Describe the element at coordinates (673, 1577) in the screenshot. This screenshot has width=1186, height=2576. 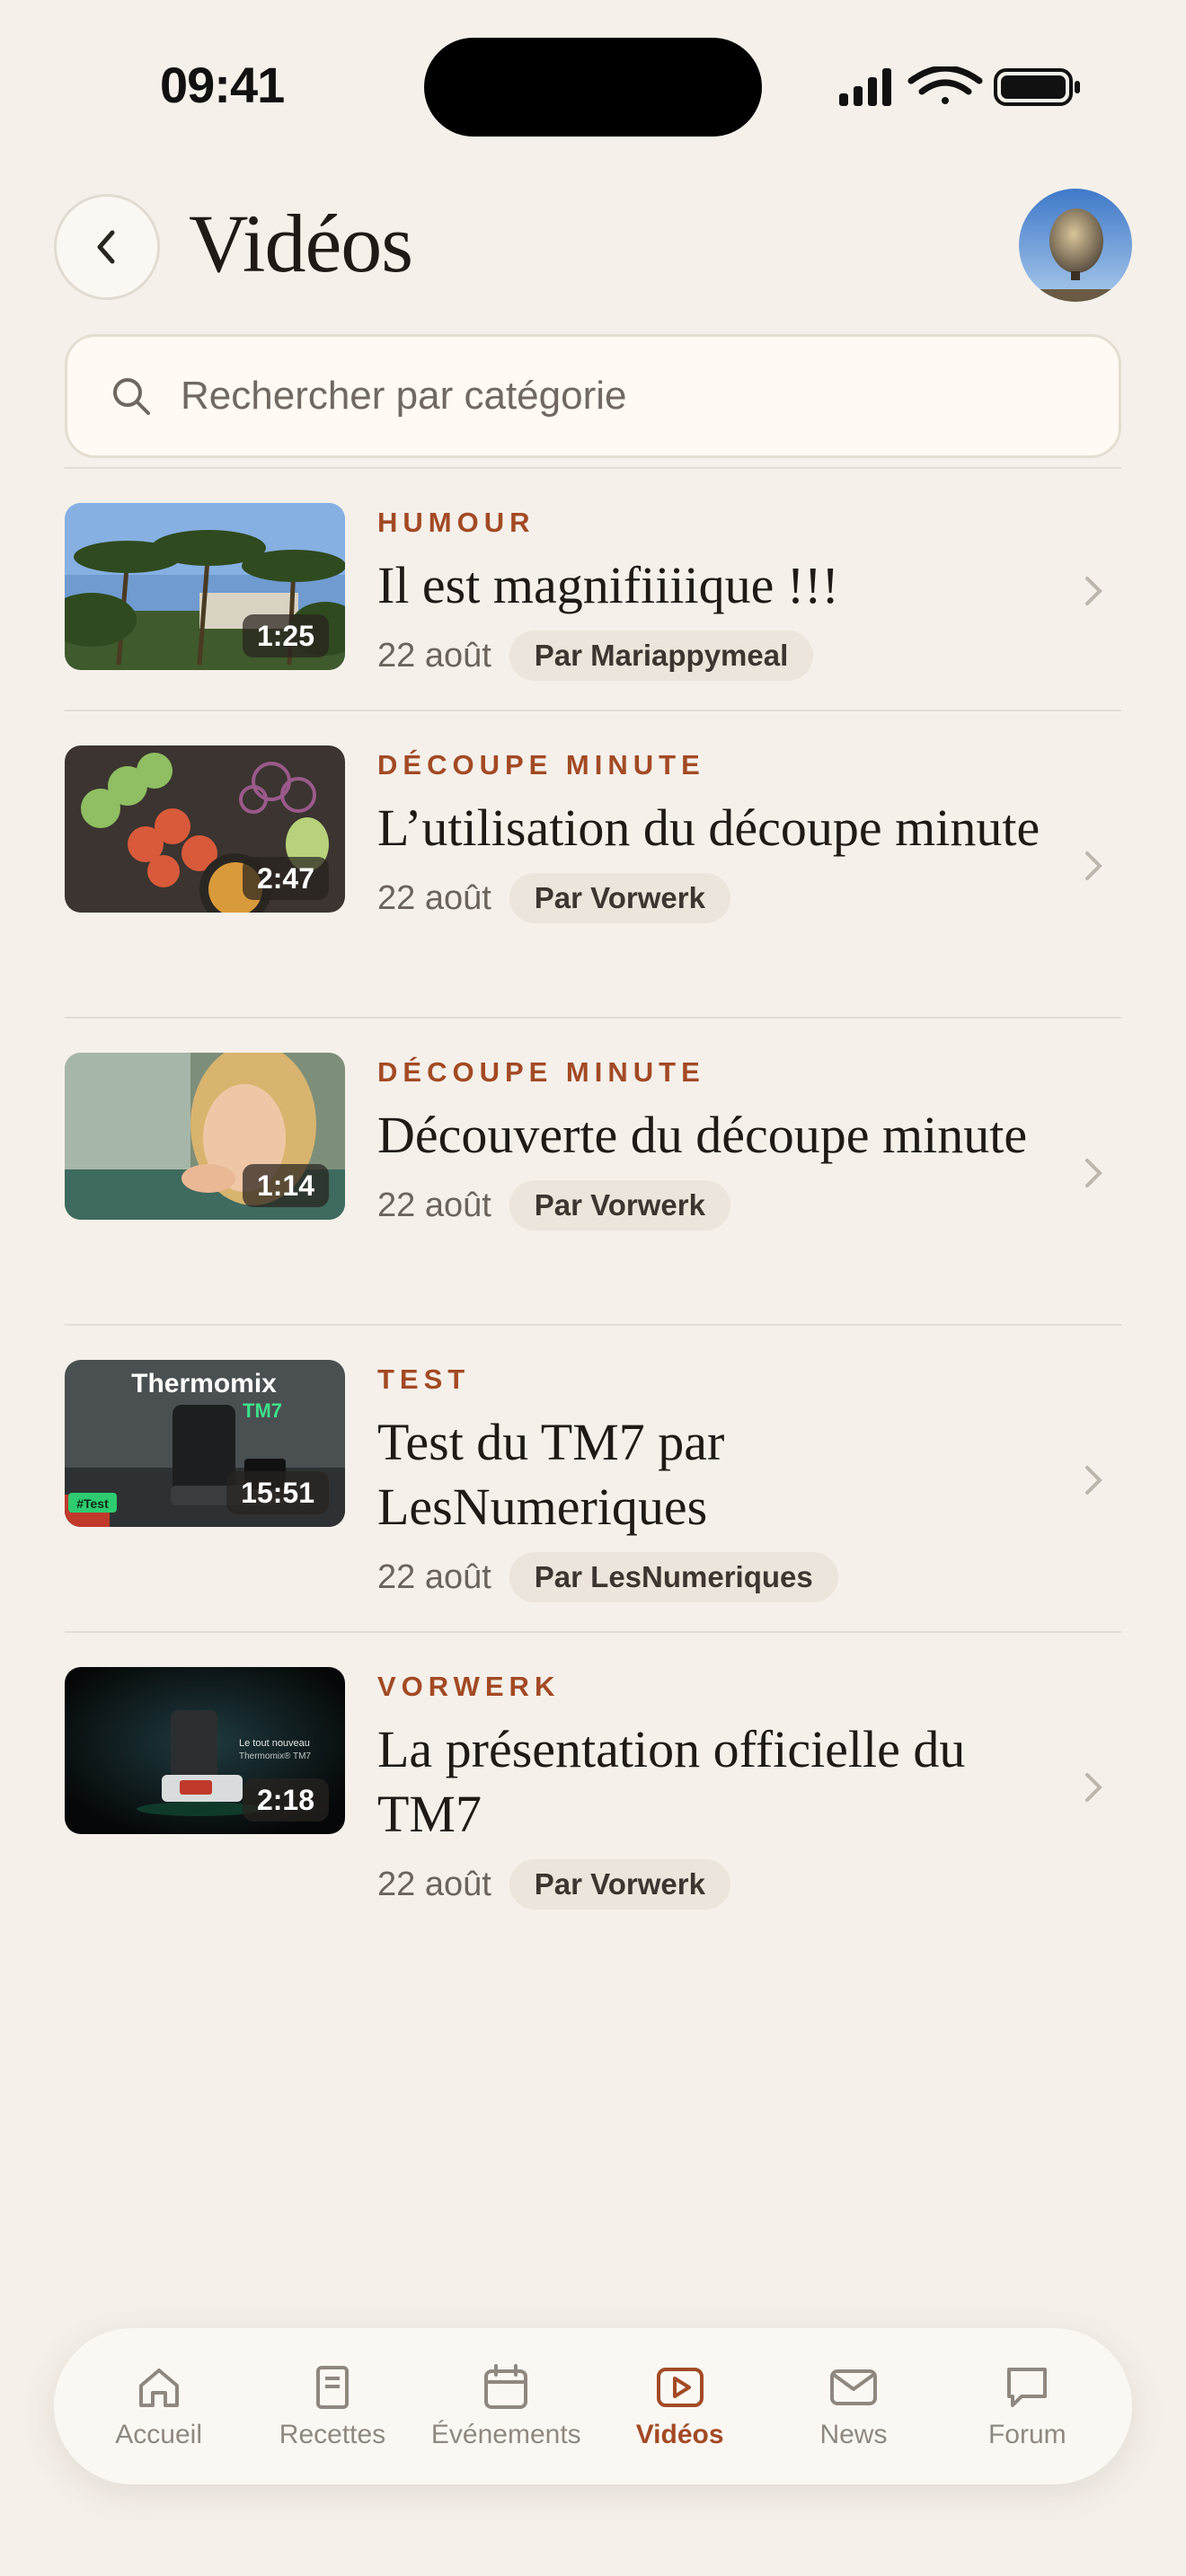
I see `author-chip: Par LesNumeriques` at that location.